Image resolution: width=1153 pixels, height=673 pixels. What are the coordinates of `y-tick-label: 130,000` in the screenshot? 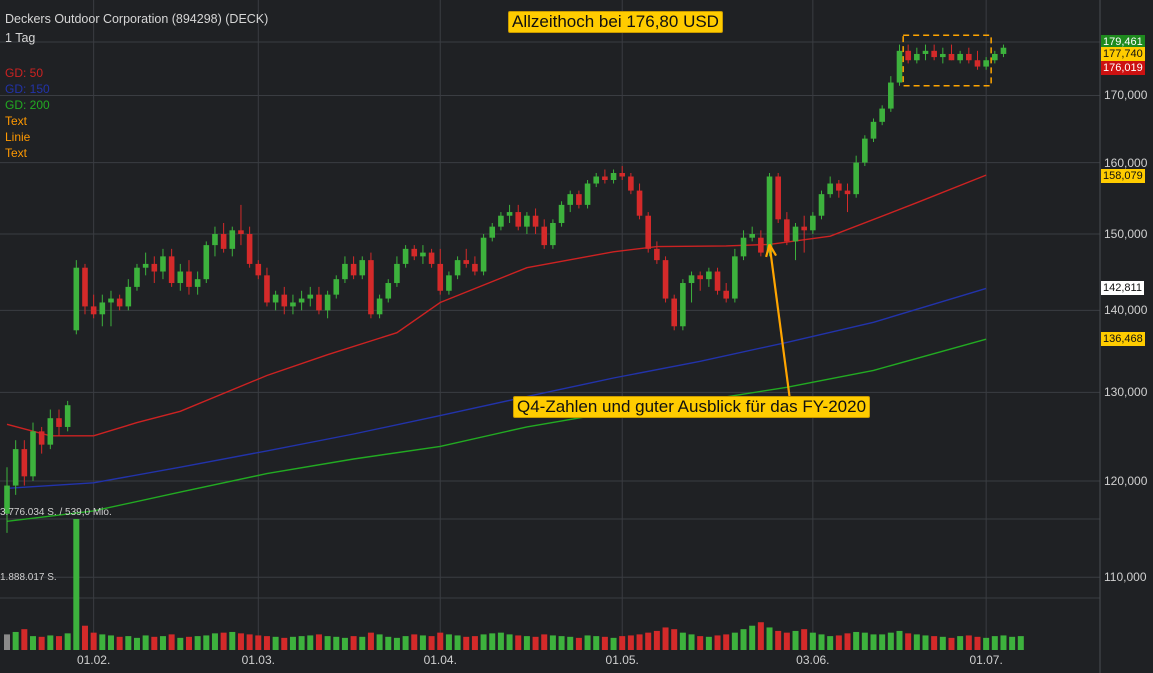 It's located at (1126, 392).